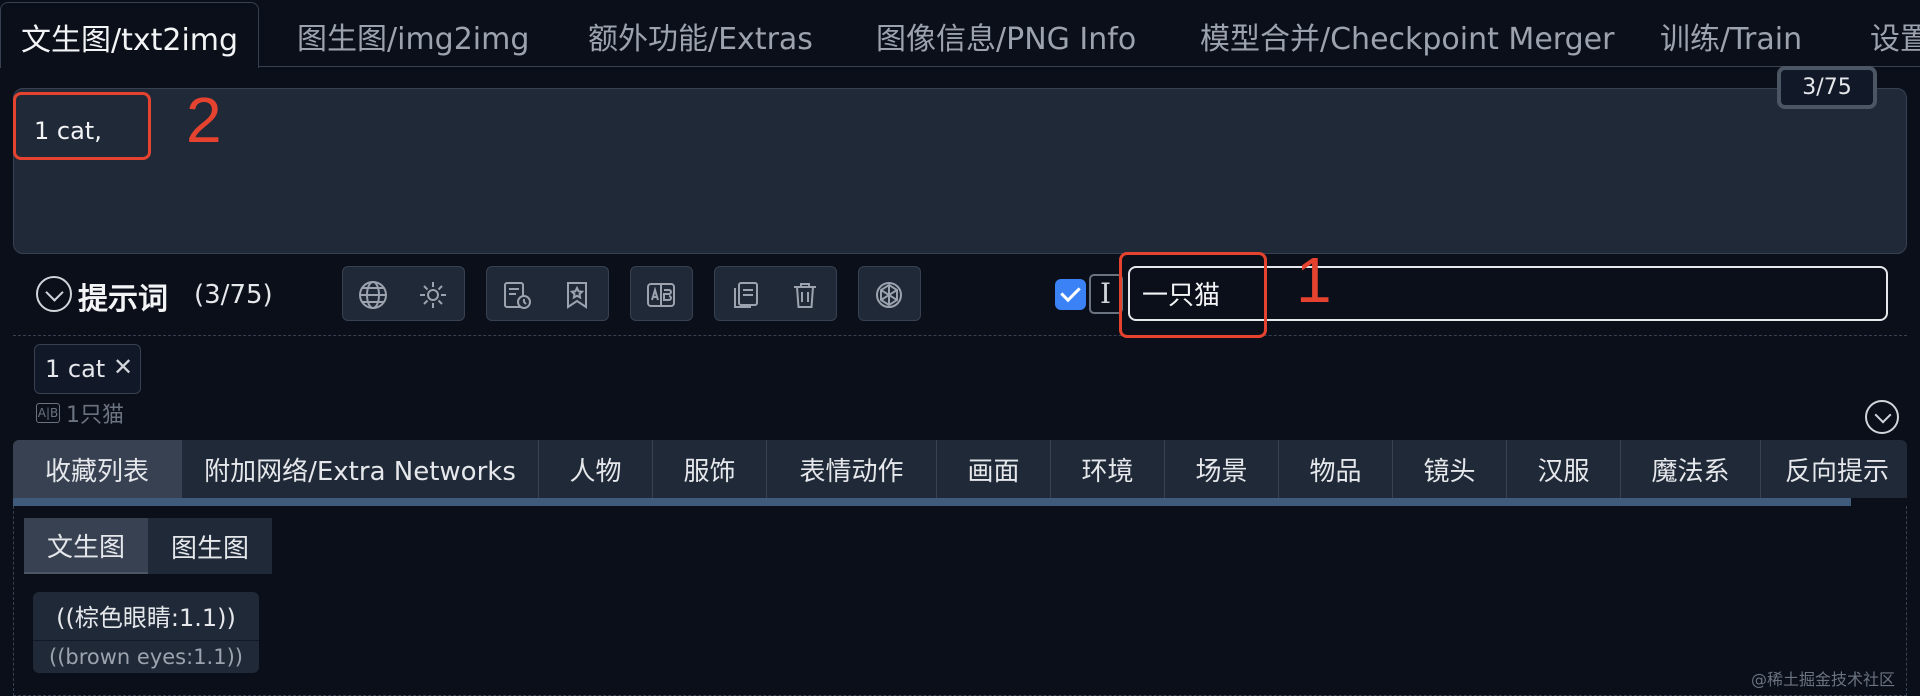  I want to click on tab-favorites: 收藏列表, so click(97, 469).